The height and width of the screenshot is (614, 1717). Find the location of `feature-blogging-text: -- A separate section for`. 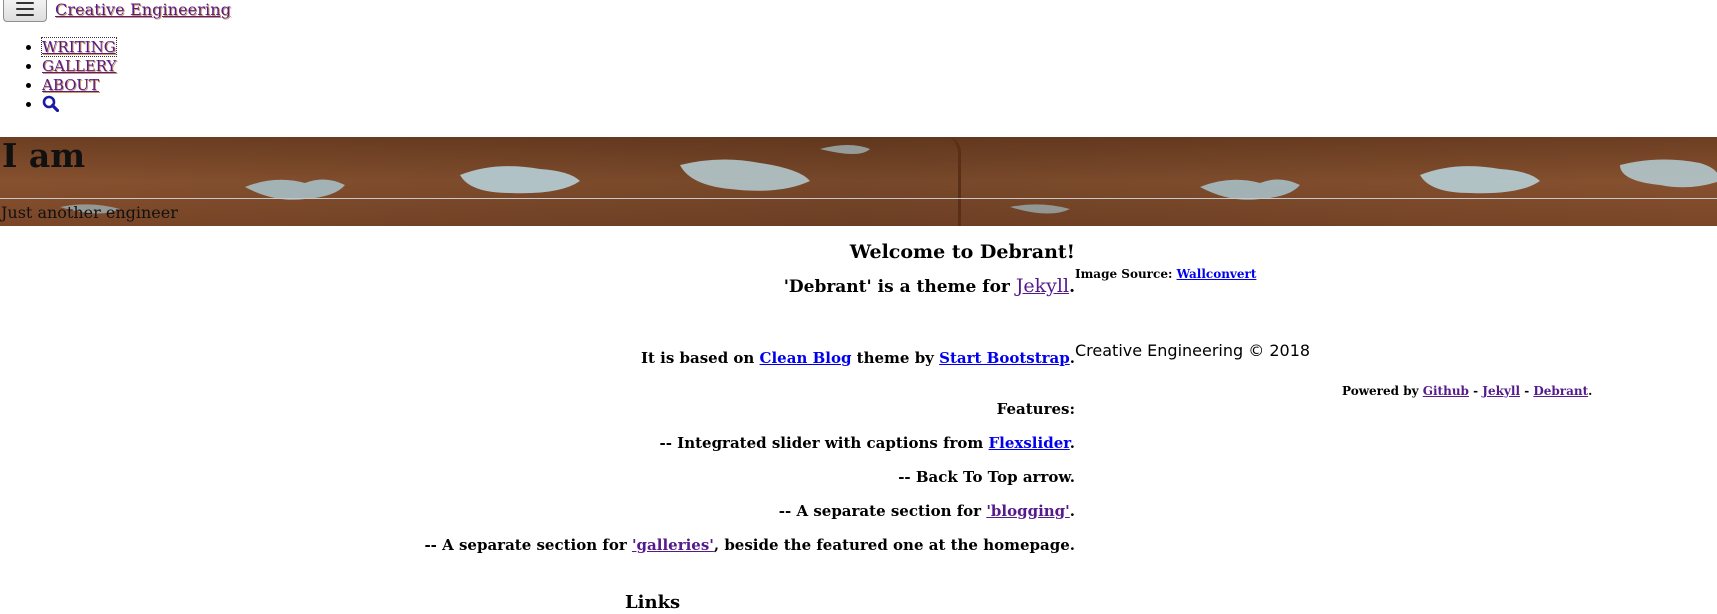

feature-blogging-text: -- A separate section for is located at coordinates (882, 511).